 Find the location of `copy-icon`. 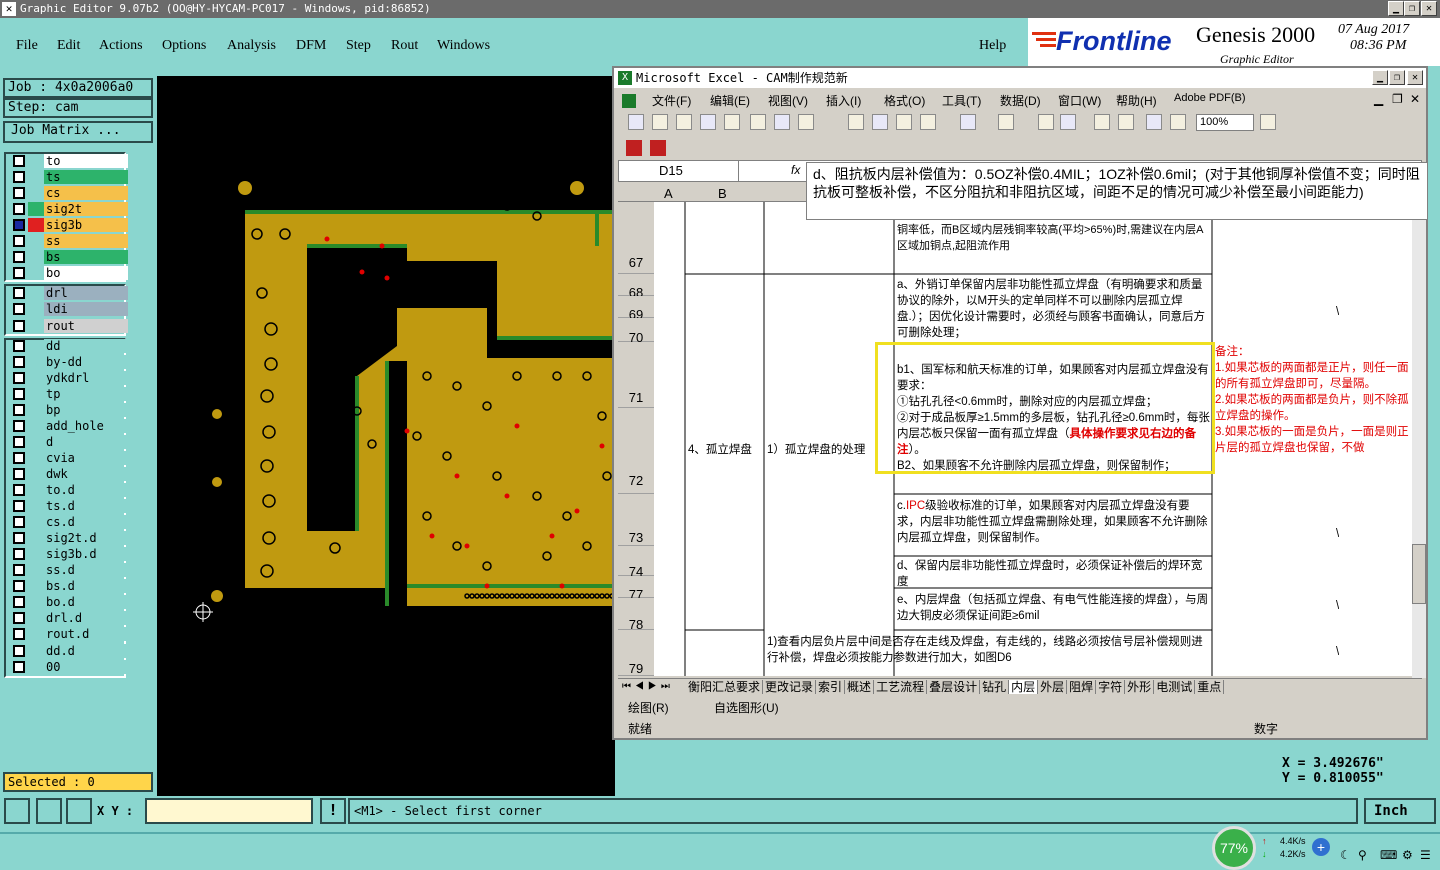

copy-icon is located at coordinates (880, 122).